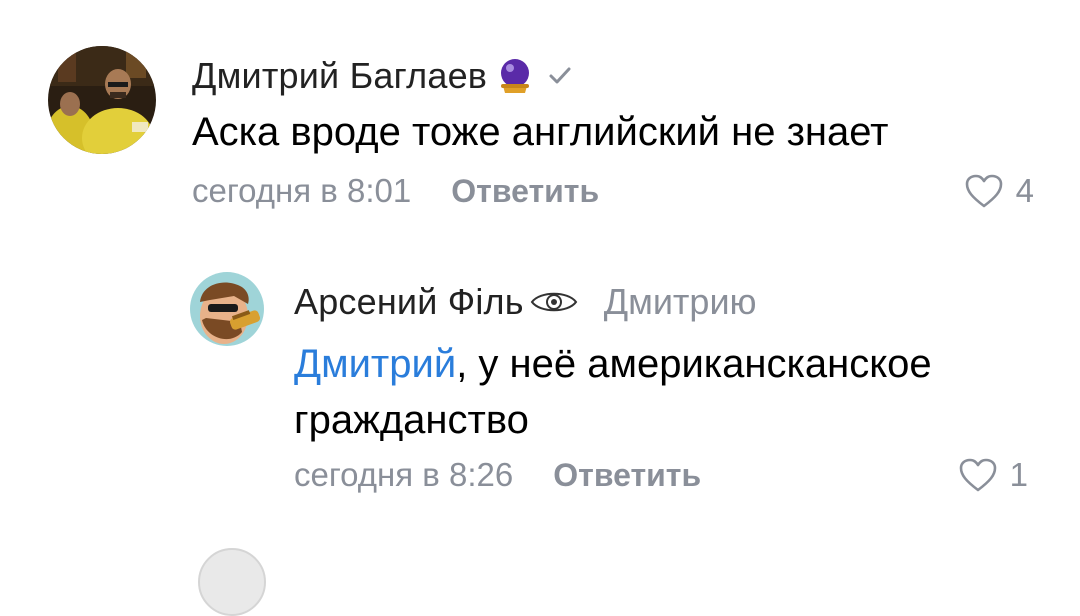  I want to click on eye-icon, so click(554, 302).